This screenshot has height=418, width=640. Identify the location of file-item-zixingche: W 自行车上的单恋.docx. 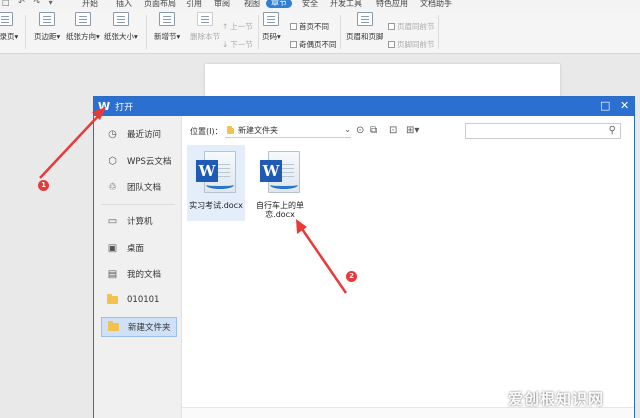
(280, 183).